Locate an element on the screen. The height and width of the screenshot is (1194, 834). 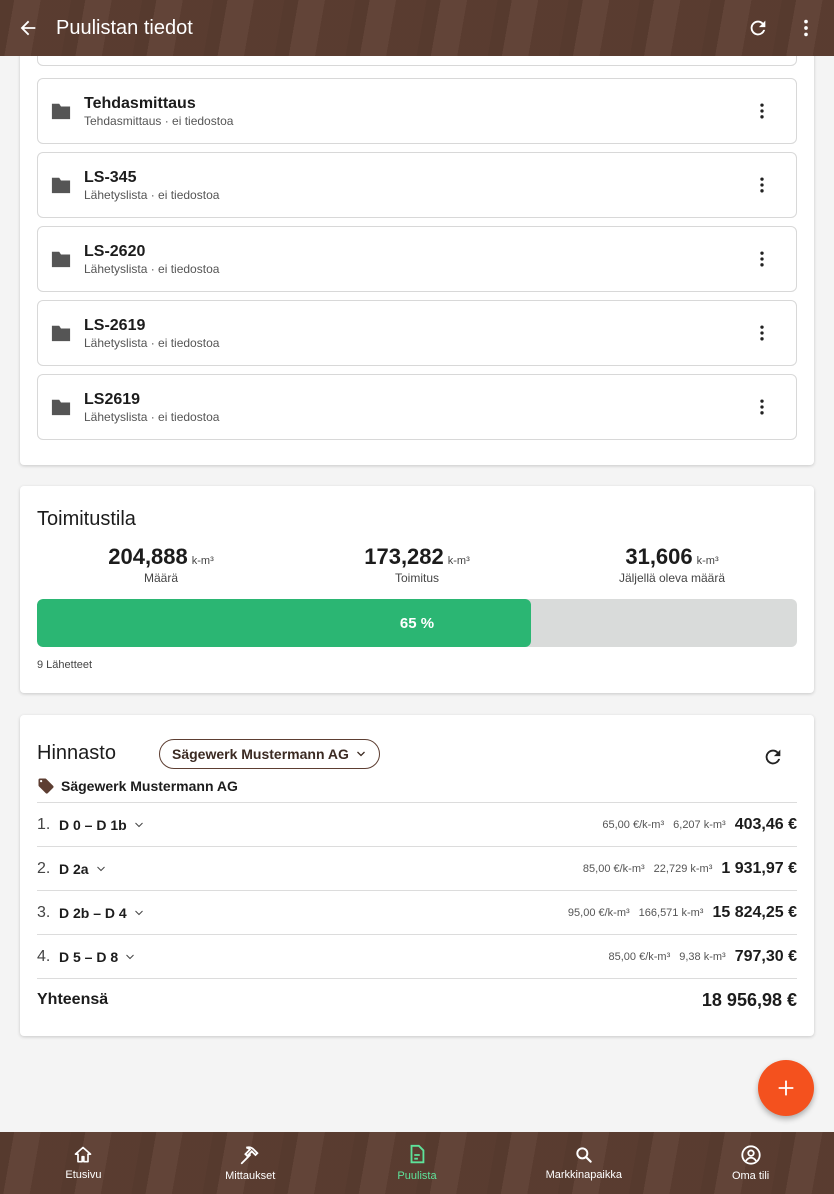
row-class: D 5 – D 8 is located at coordinates (97, 957).